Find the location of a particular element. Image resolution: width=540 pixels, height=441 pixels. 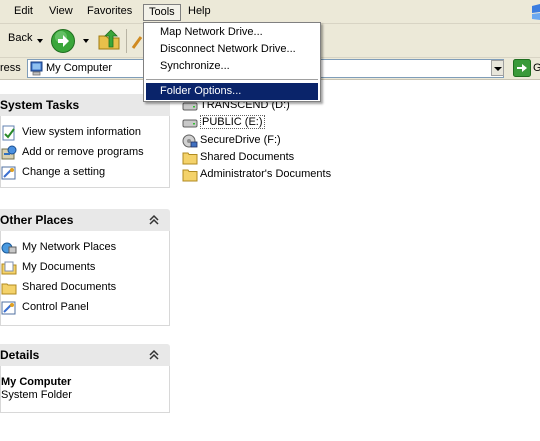

task-add-or-remove-programs: Add or remove programs is located at coordinates (85, 153).